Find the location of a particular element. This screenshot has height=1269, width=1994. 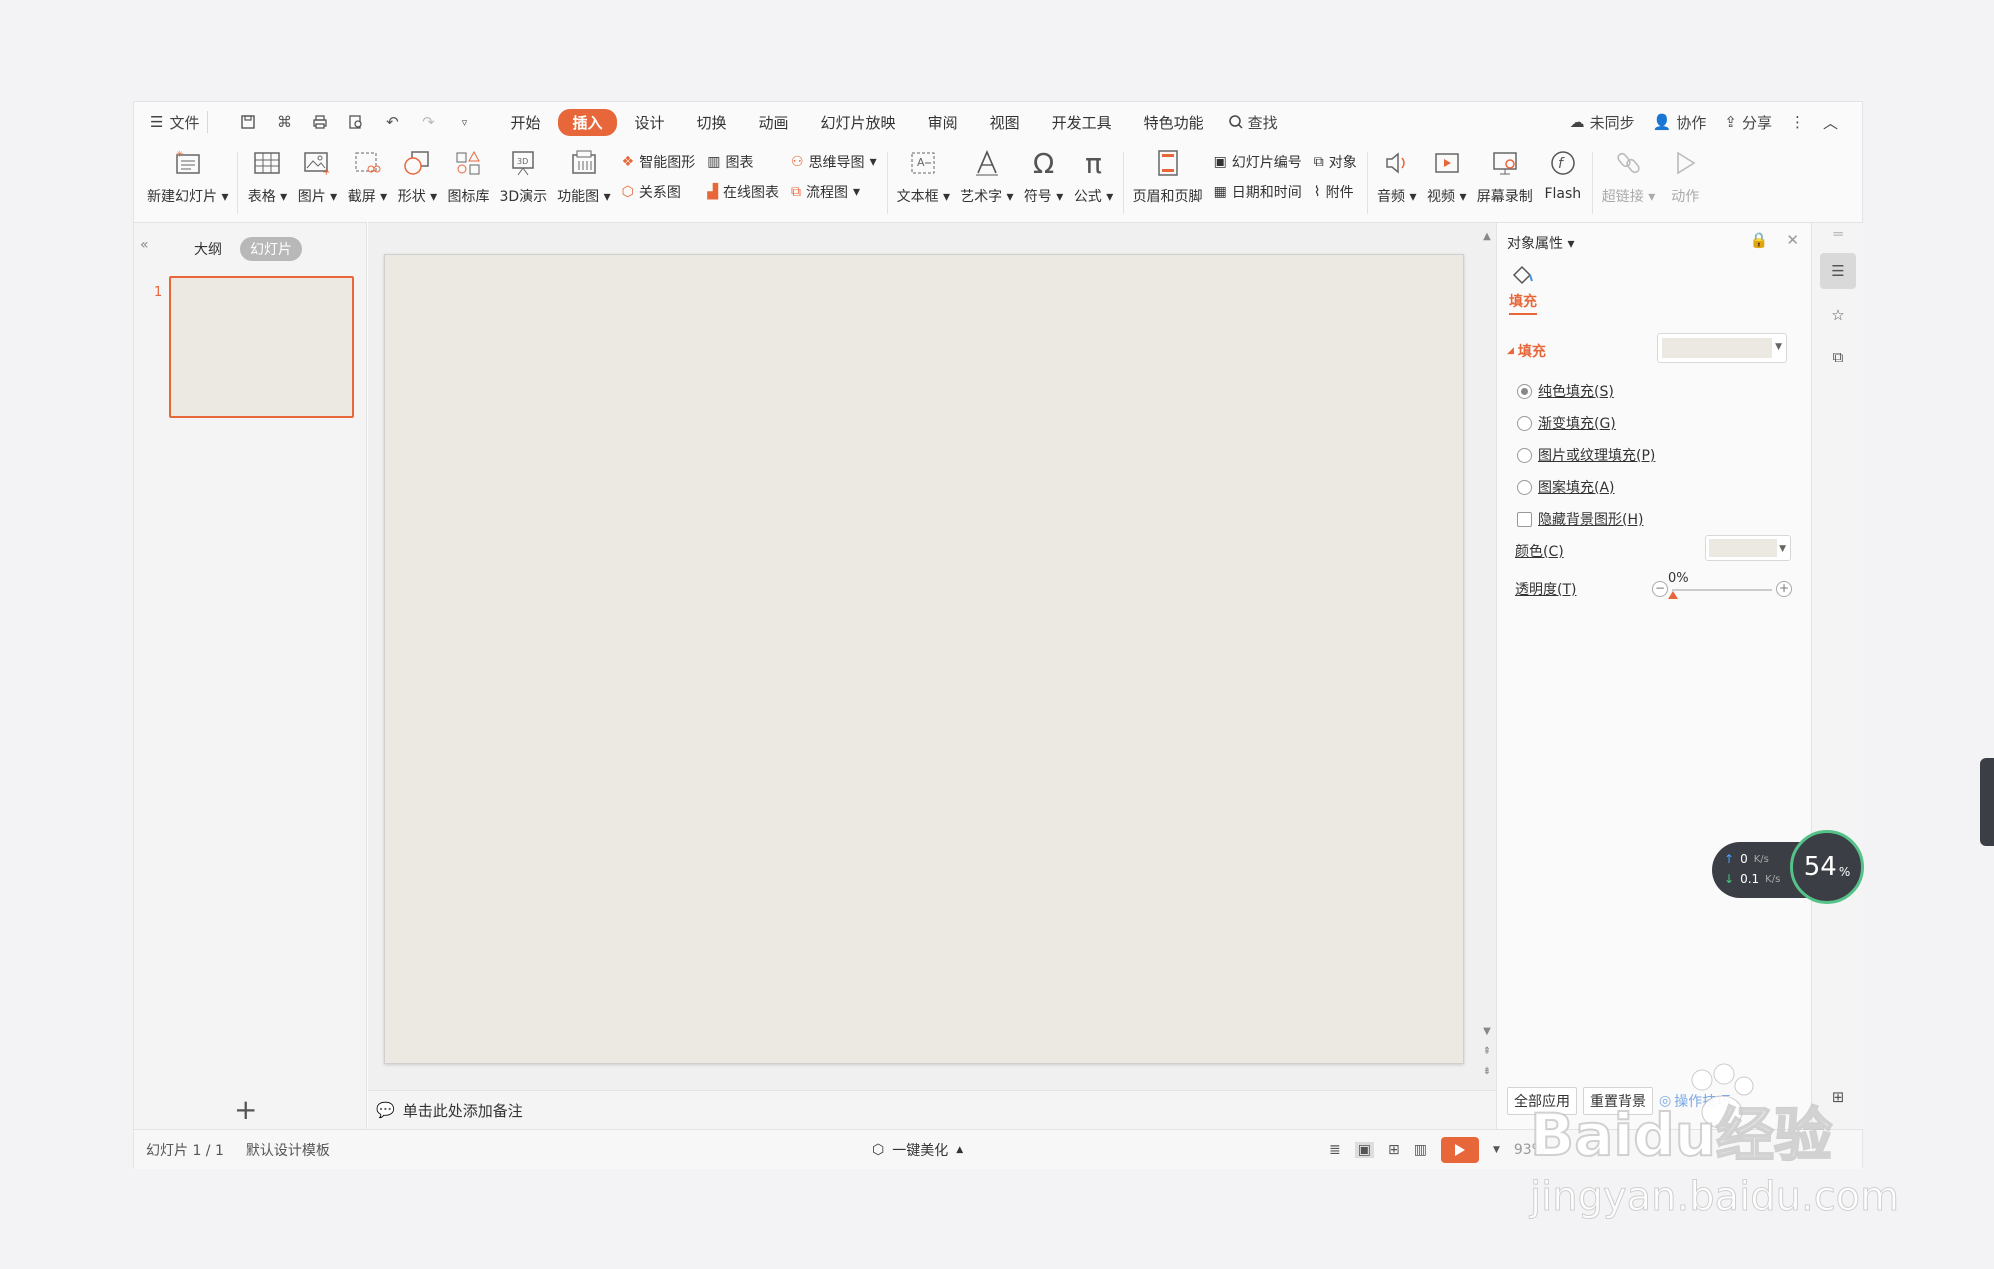

tab-developer: 开发工具 is located at coordinates (1082, 122).